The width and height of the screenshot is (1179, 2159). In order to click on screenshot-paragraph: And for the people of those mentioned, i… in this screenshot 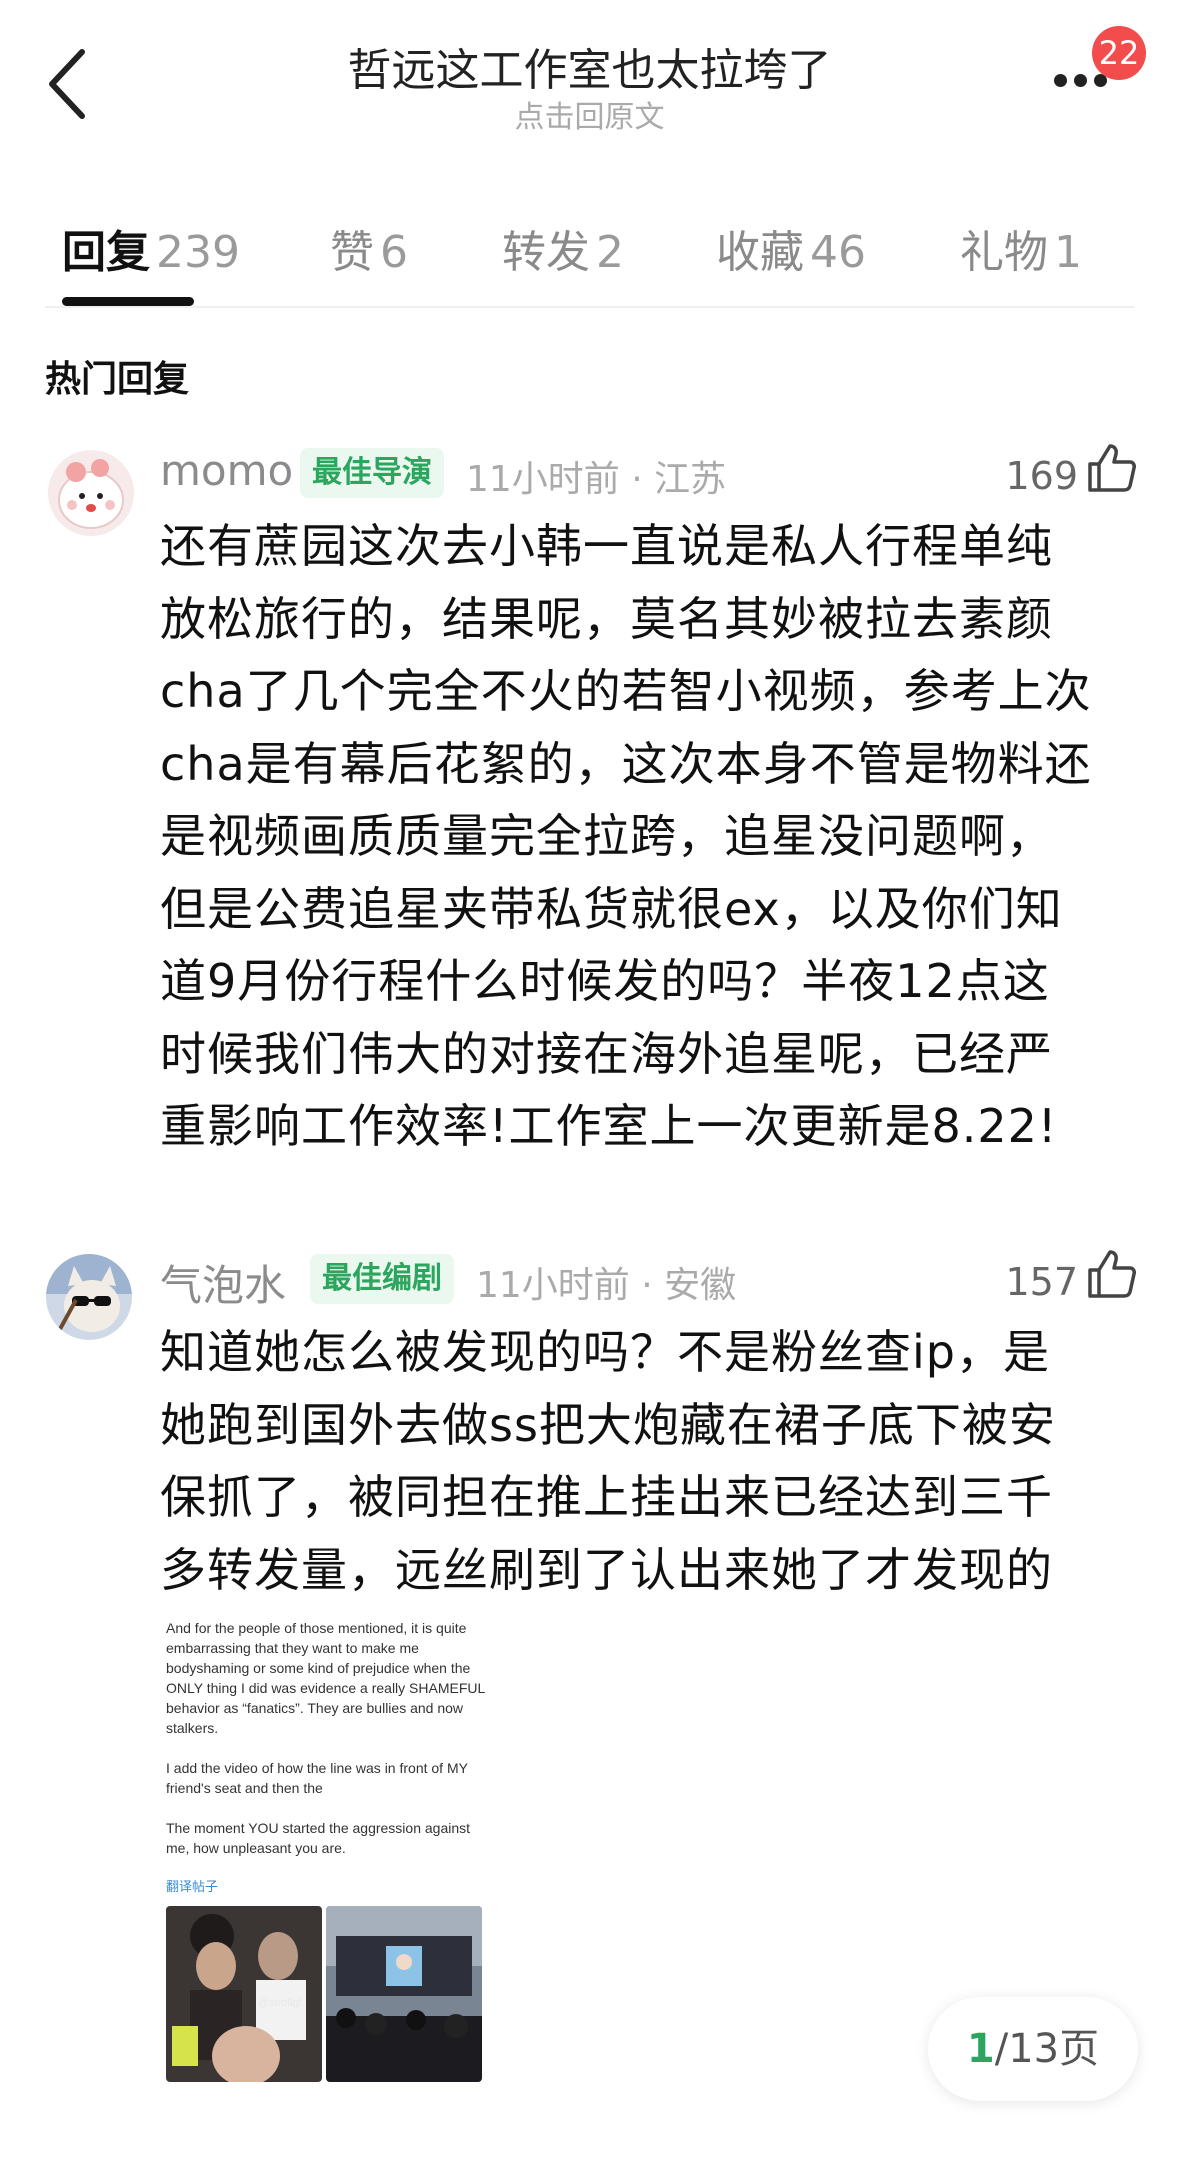, I will do `click(325, 1678)`.